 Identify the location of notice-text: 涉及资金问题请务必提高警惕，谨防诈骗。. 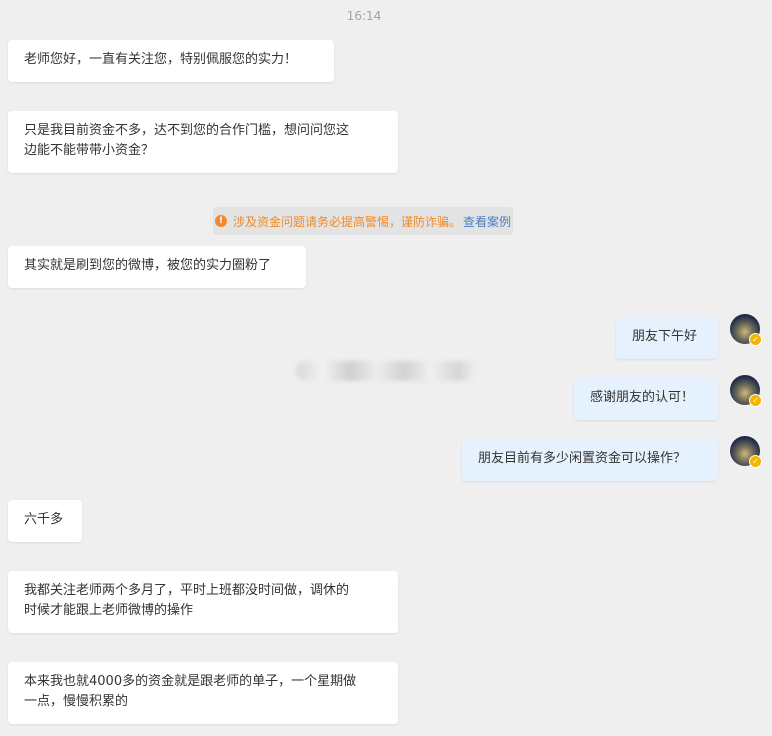
(346, 221).